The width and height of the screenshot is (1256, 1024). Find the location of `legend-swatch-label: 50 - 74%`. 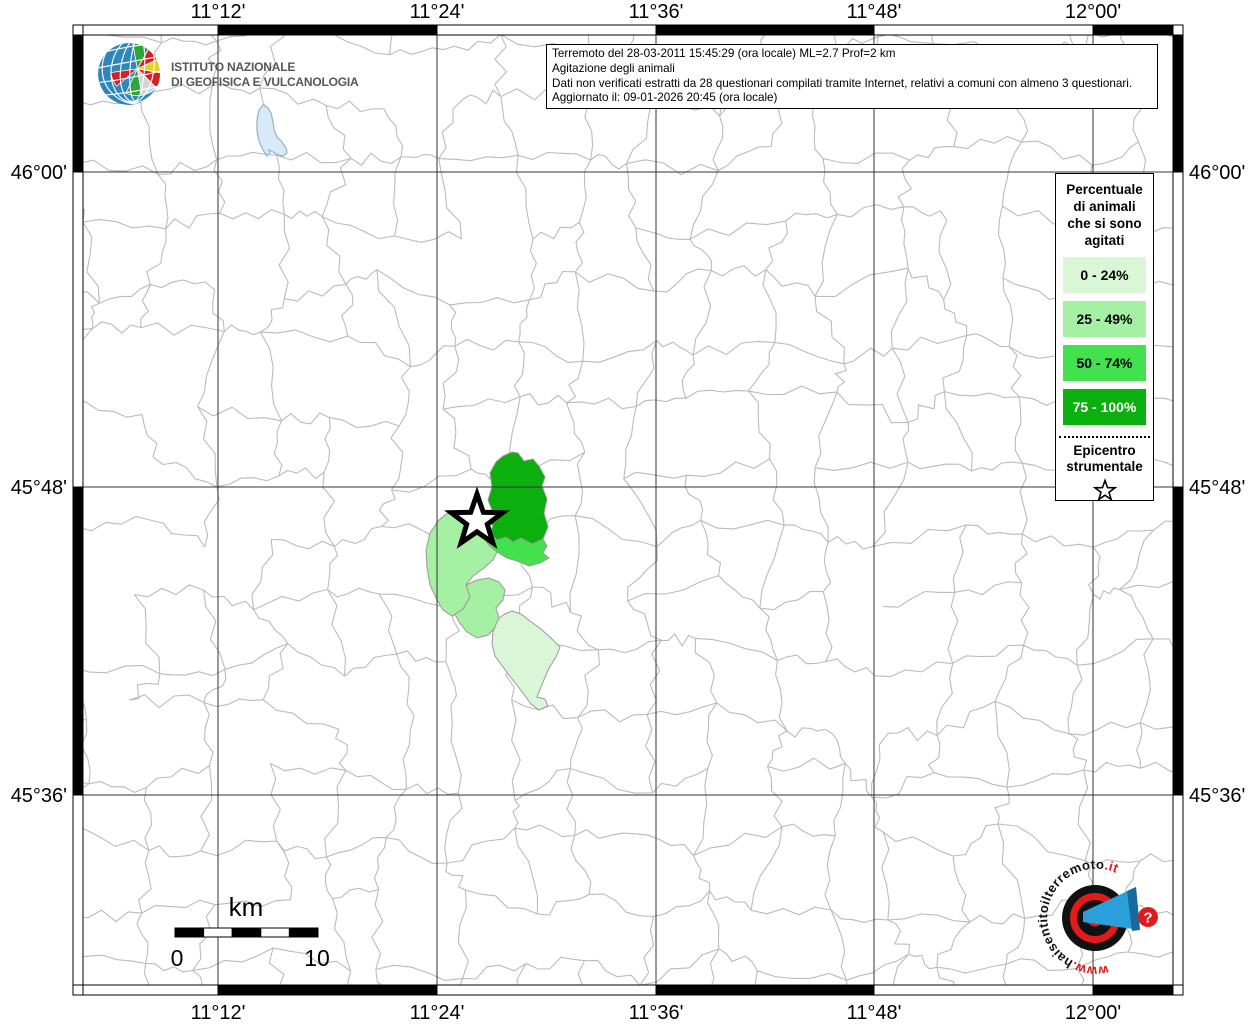

legend-swatch-label: 50 - 74% is located at coordinates (1104, 363).